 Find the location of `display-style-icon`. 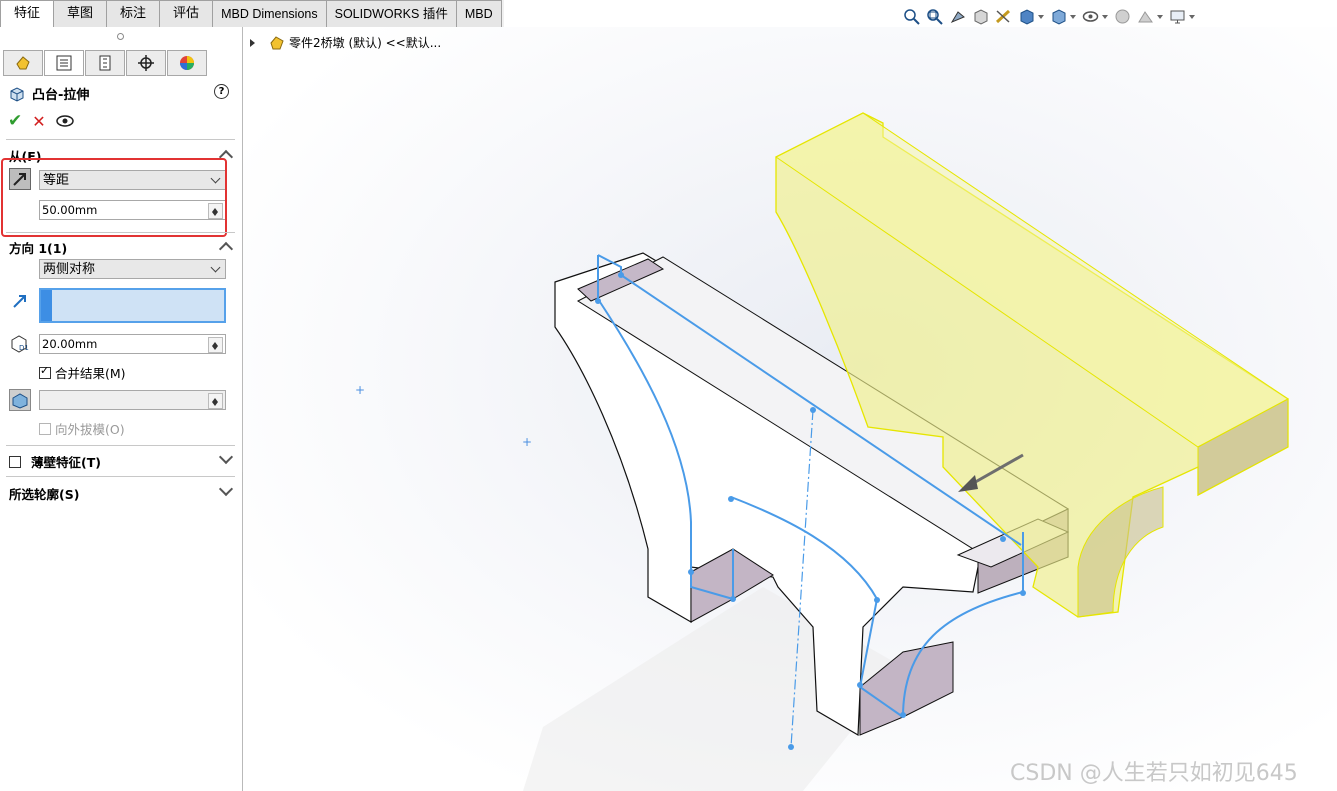

display-style-icon is located at coordinates (1058, 16).